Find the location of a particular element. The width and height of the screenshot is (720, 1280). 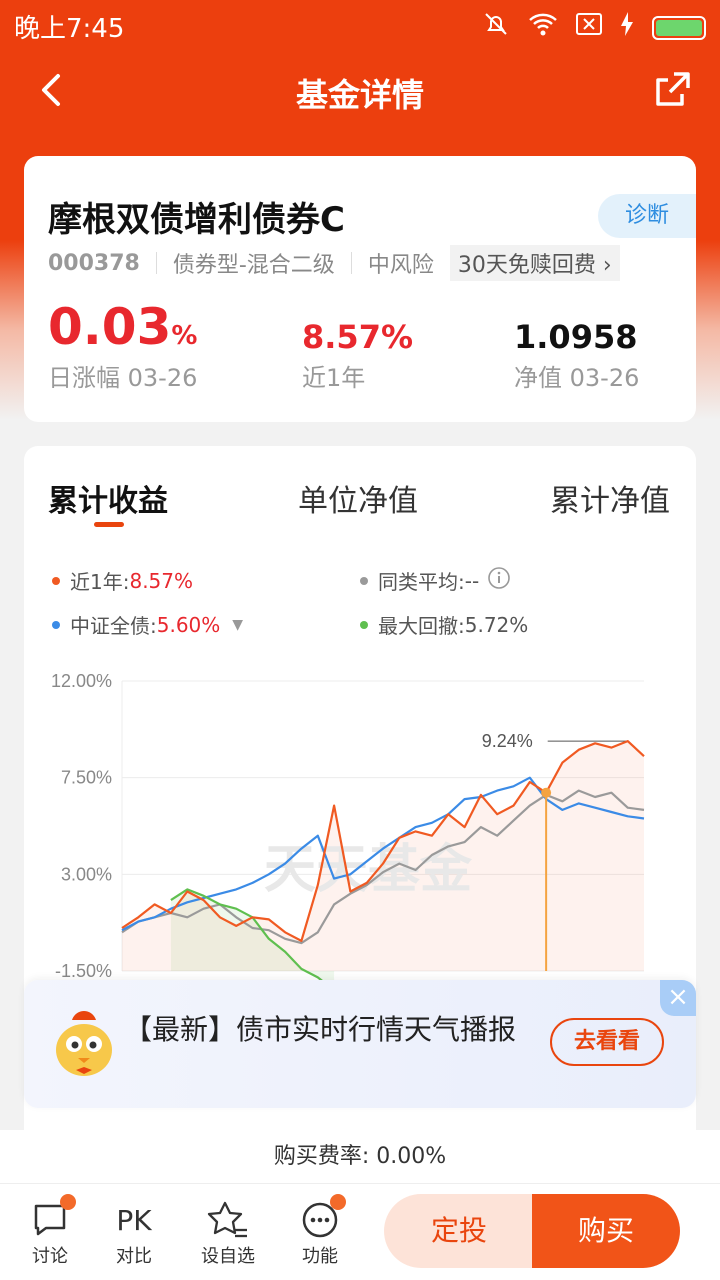

legend-index-value: 5.60% is located at coordinates (188, 624).